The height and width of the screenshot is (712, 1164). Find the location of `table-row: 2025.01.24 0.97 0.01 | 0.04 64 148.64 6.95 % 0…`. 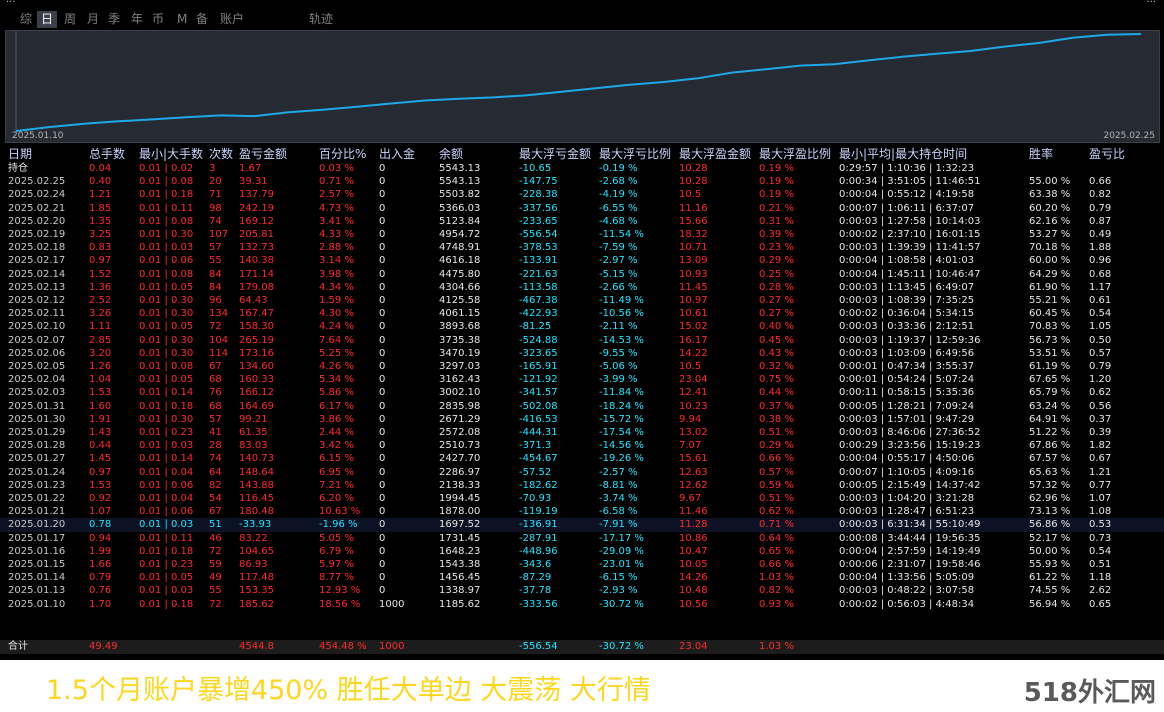

table-row: 2025.01.24 0.97 0.01 | 0.04 64 148.64 6.95 % 0… is located at coordinates (582, 472).